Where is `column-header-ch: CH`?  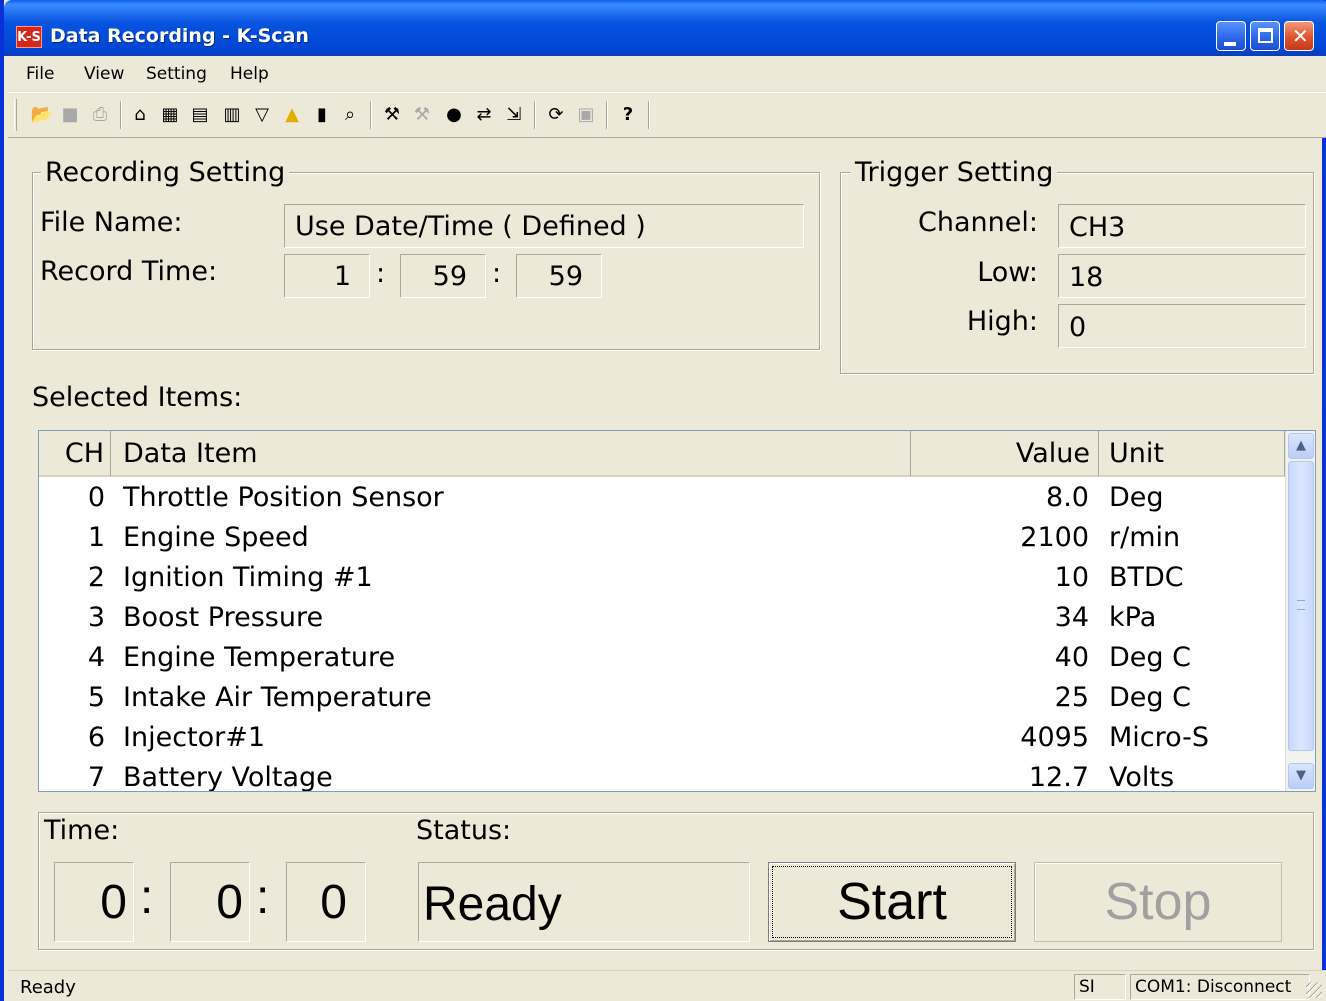
column-header-ch: CH is located at coordinates (75, 454).